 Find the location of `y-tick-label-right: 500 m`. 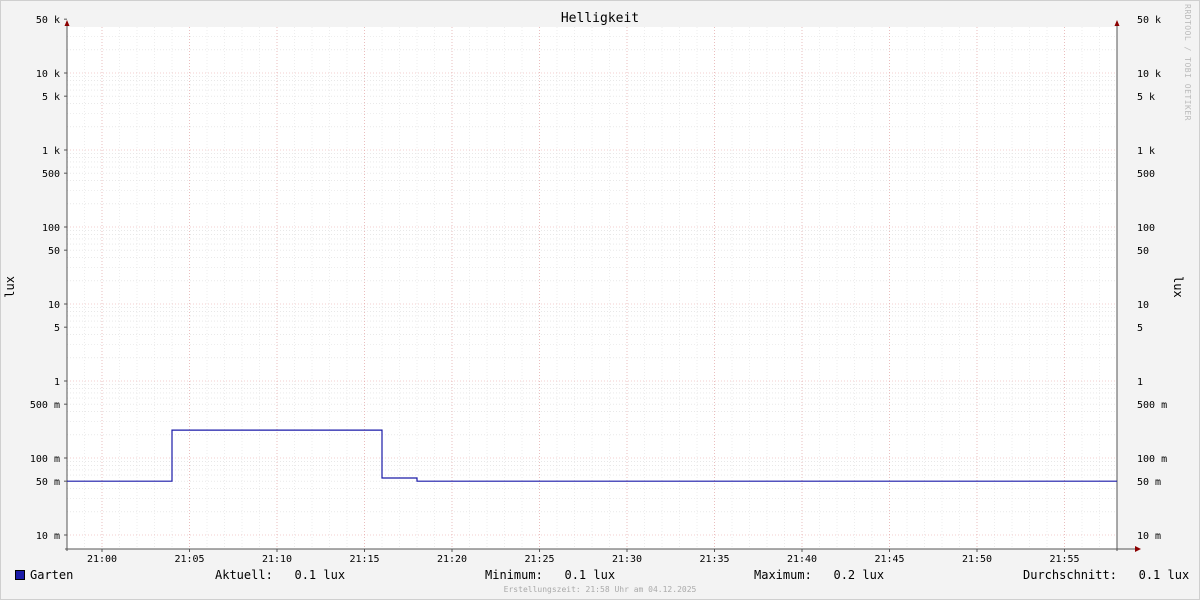

y-tick-label-right: 500 m is located at coordinates (1152, 405).